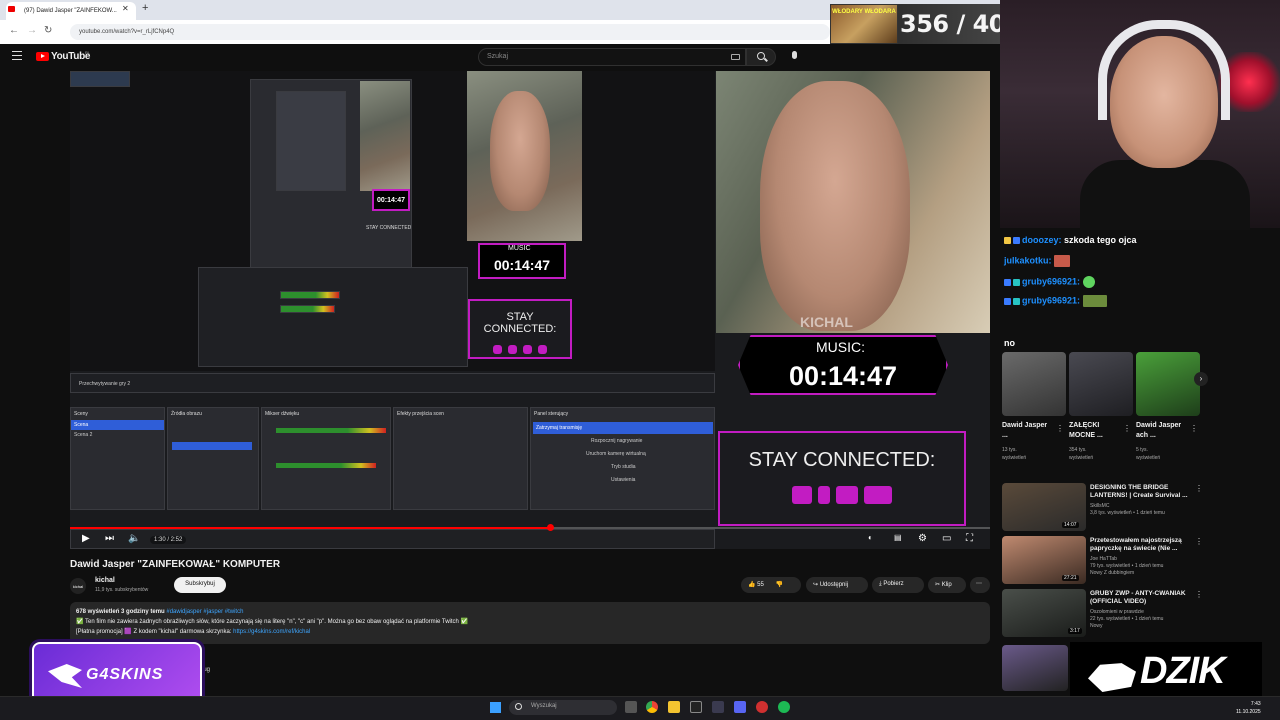 This screenshot has height=720, width=1280. I want to click on next-icon: ⏭, so click(109, 538).